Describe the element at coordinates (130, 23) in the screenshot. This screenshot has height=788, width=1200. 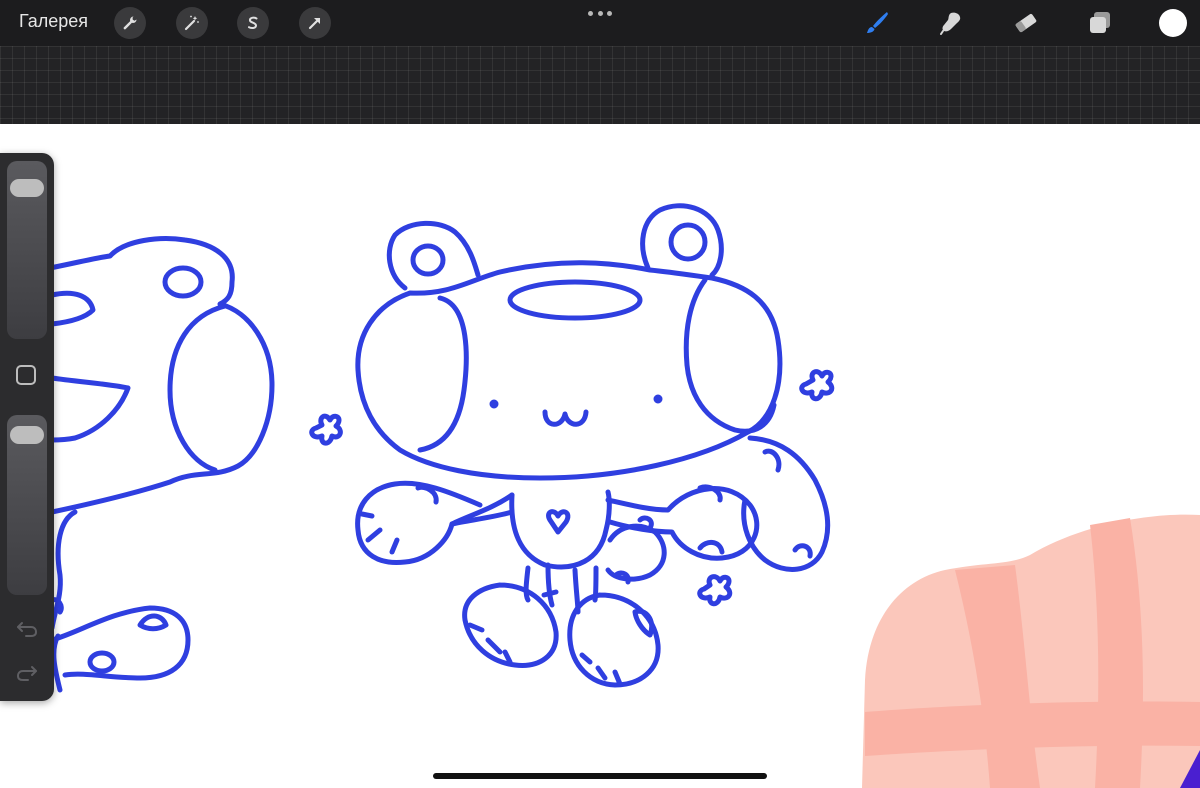
I see `wrench-icon` at that location.